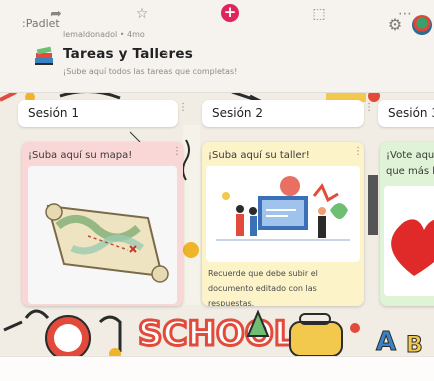 This screenshot has width=434, height=381. Describe the element at coordinates (107, 243) in the screenshot. I see `treasure-map-icon` at that location.